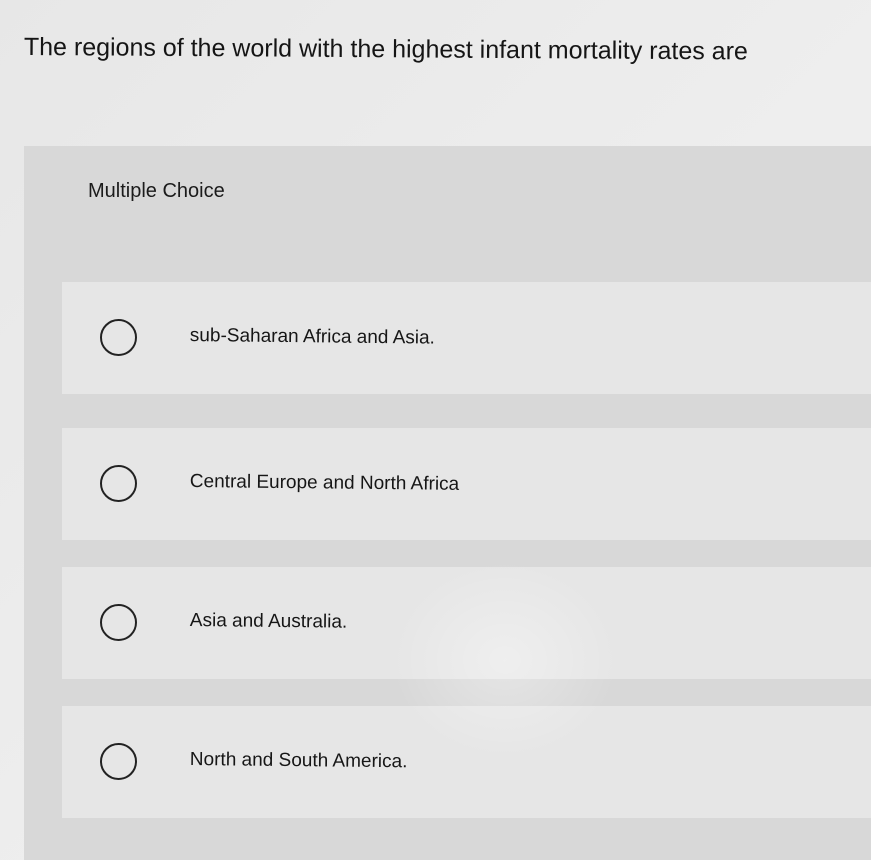 The height and width of the screenshot is (860, 871). What do you see at coordinates (156, 191) in the screenshot?
I see `question-type-label: Multiple Choice` at bounding box center [156, 191].